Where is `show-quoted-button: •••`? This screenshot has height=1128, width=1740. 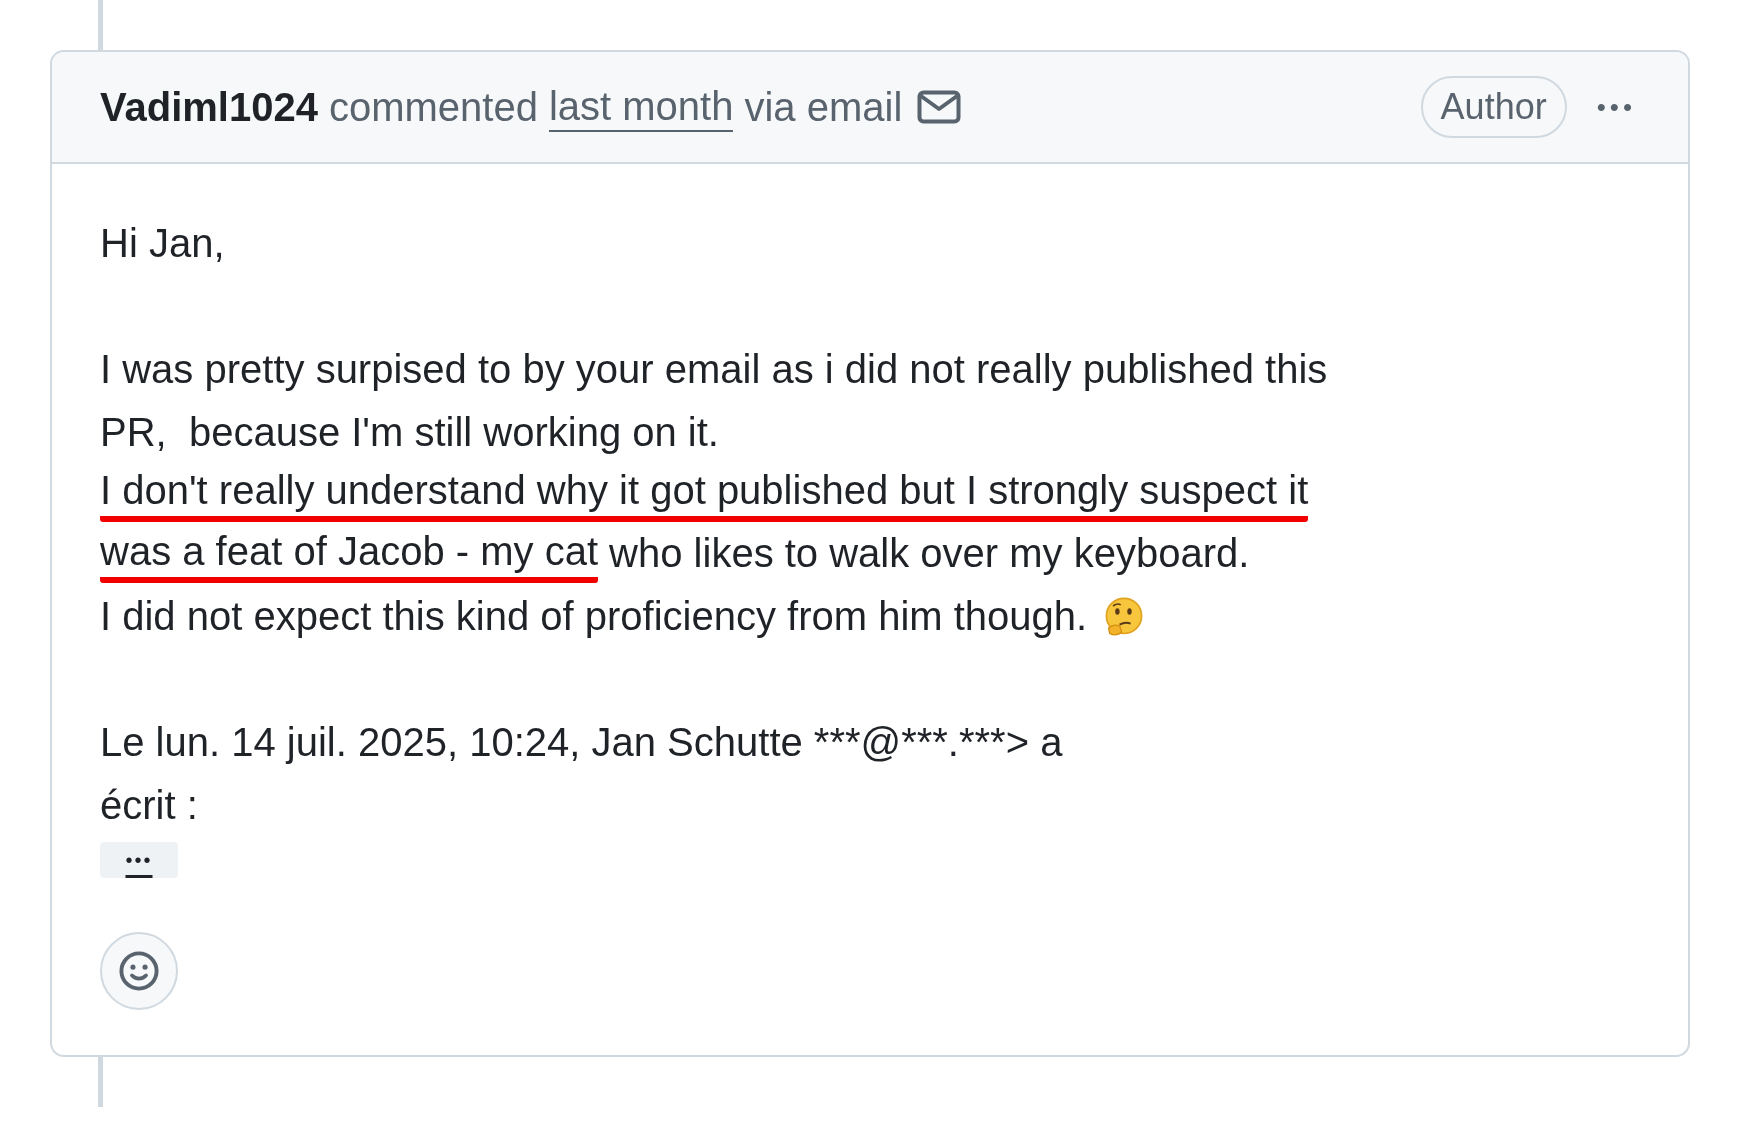
show-quoted-button: ••• is located at coordinates (139, 860).